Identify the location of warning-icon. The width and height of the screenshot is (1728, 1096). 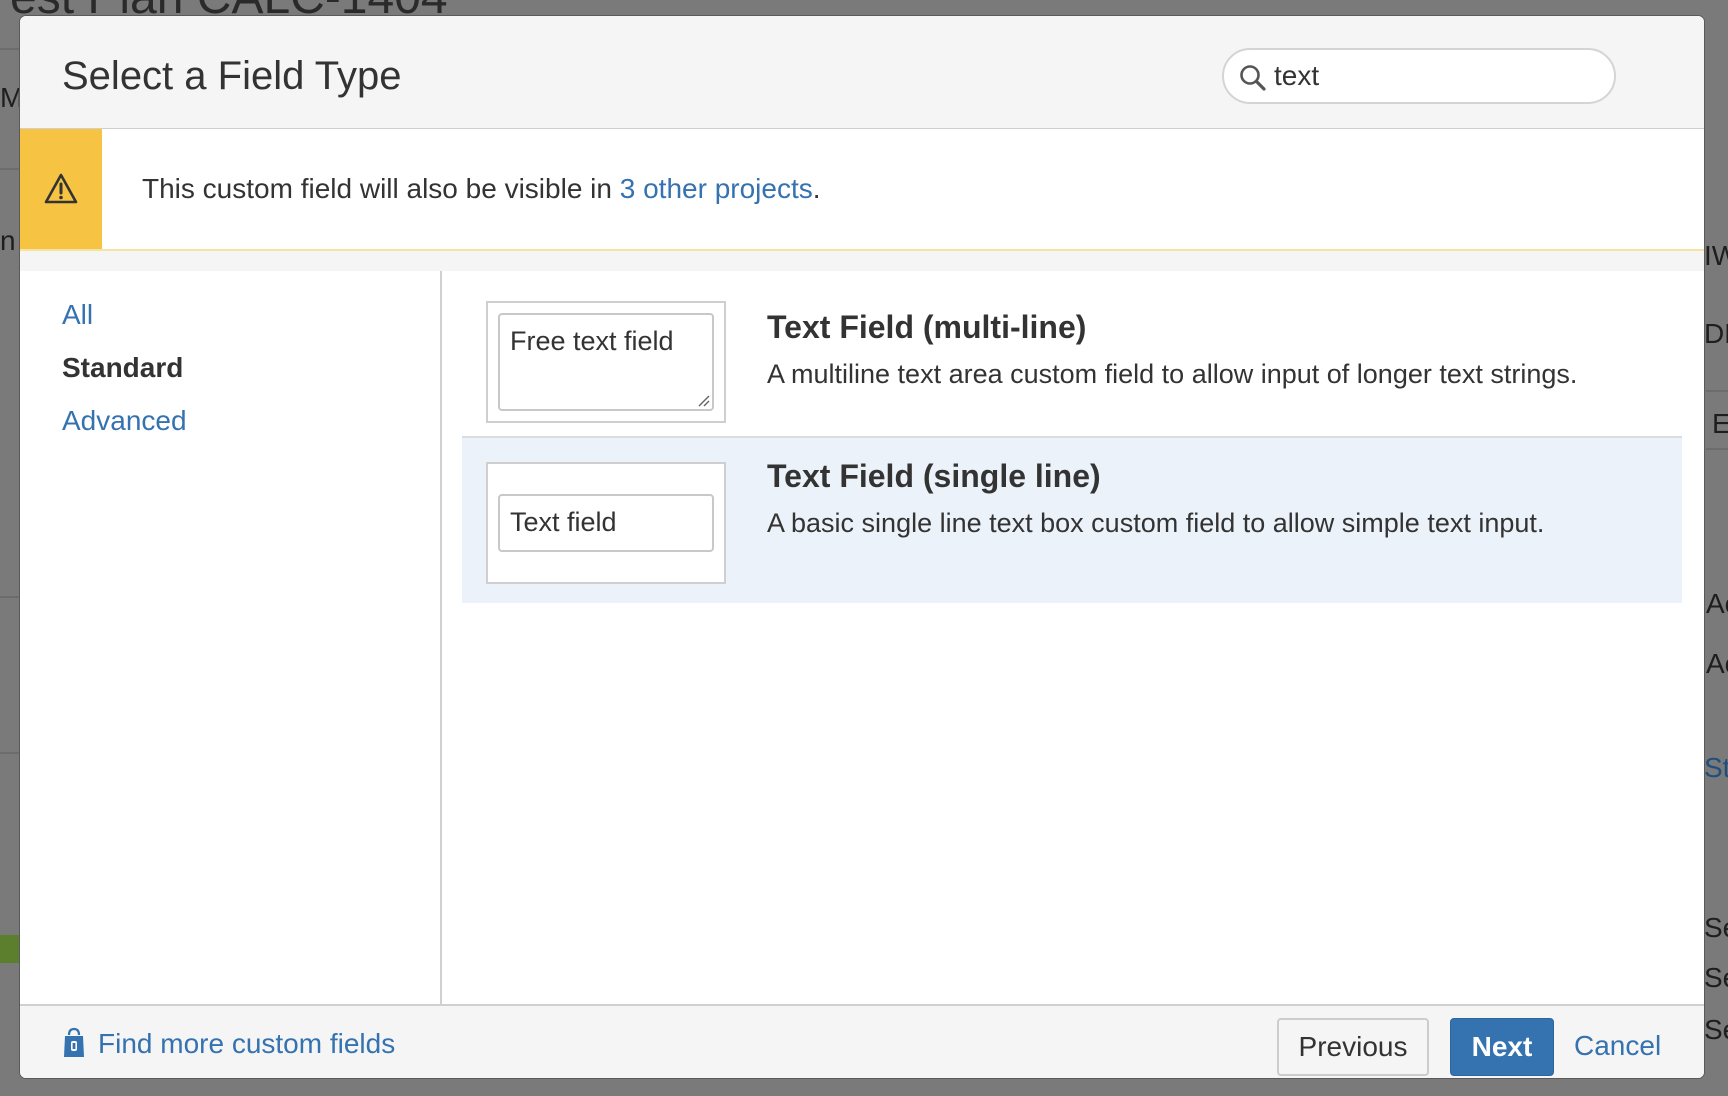
(61, 188).